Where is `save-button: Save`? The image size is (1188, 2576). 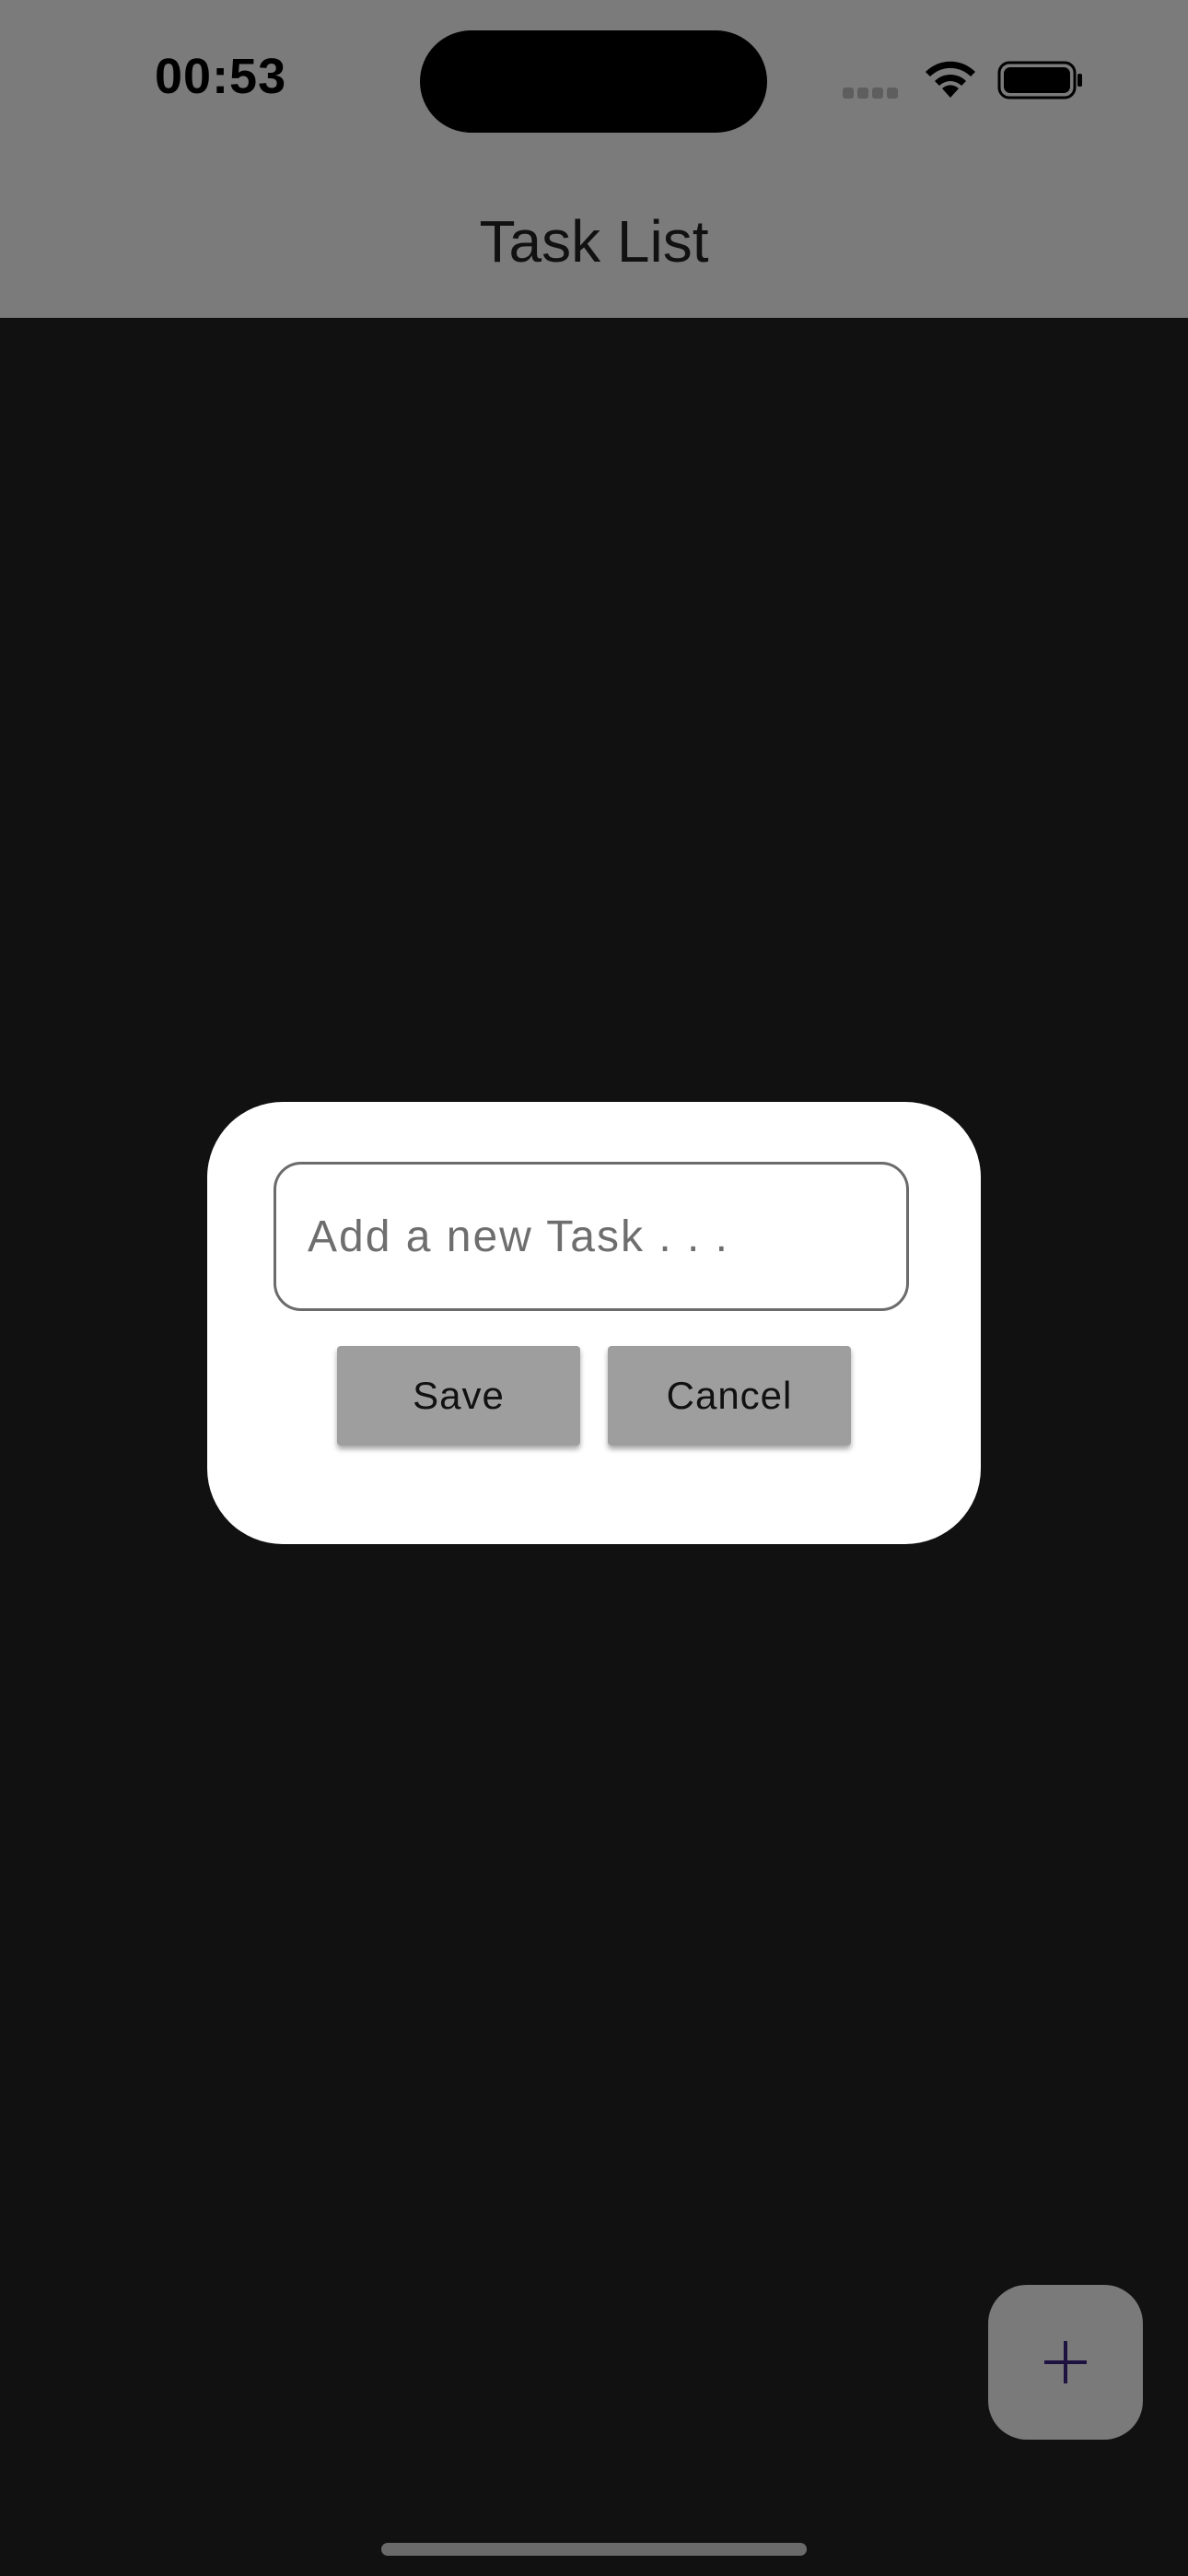 save-button: Save is located at coordinates (458, 1396).